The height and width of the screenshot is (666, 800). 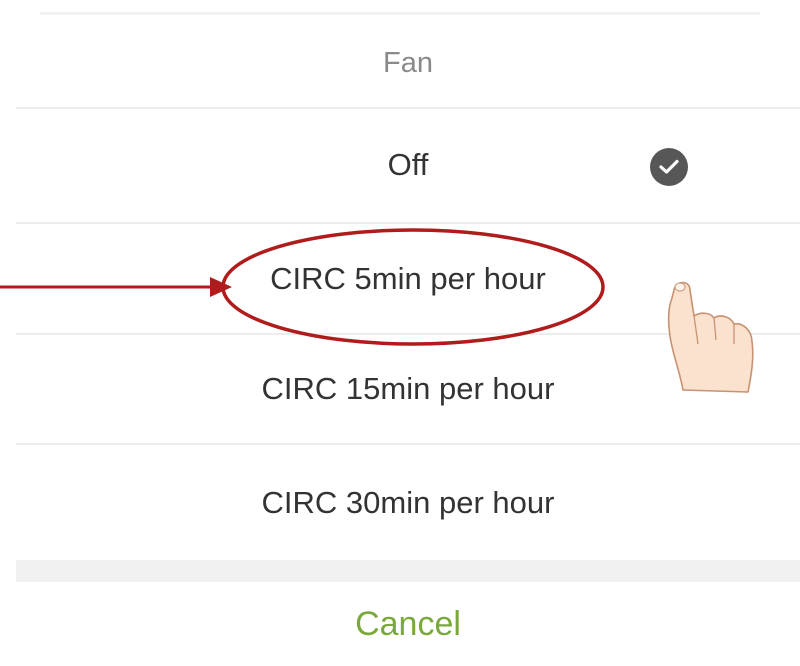 I want to click on fan-option-label: CIRC 15min per hour, so click(x=408, y=388).